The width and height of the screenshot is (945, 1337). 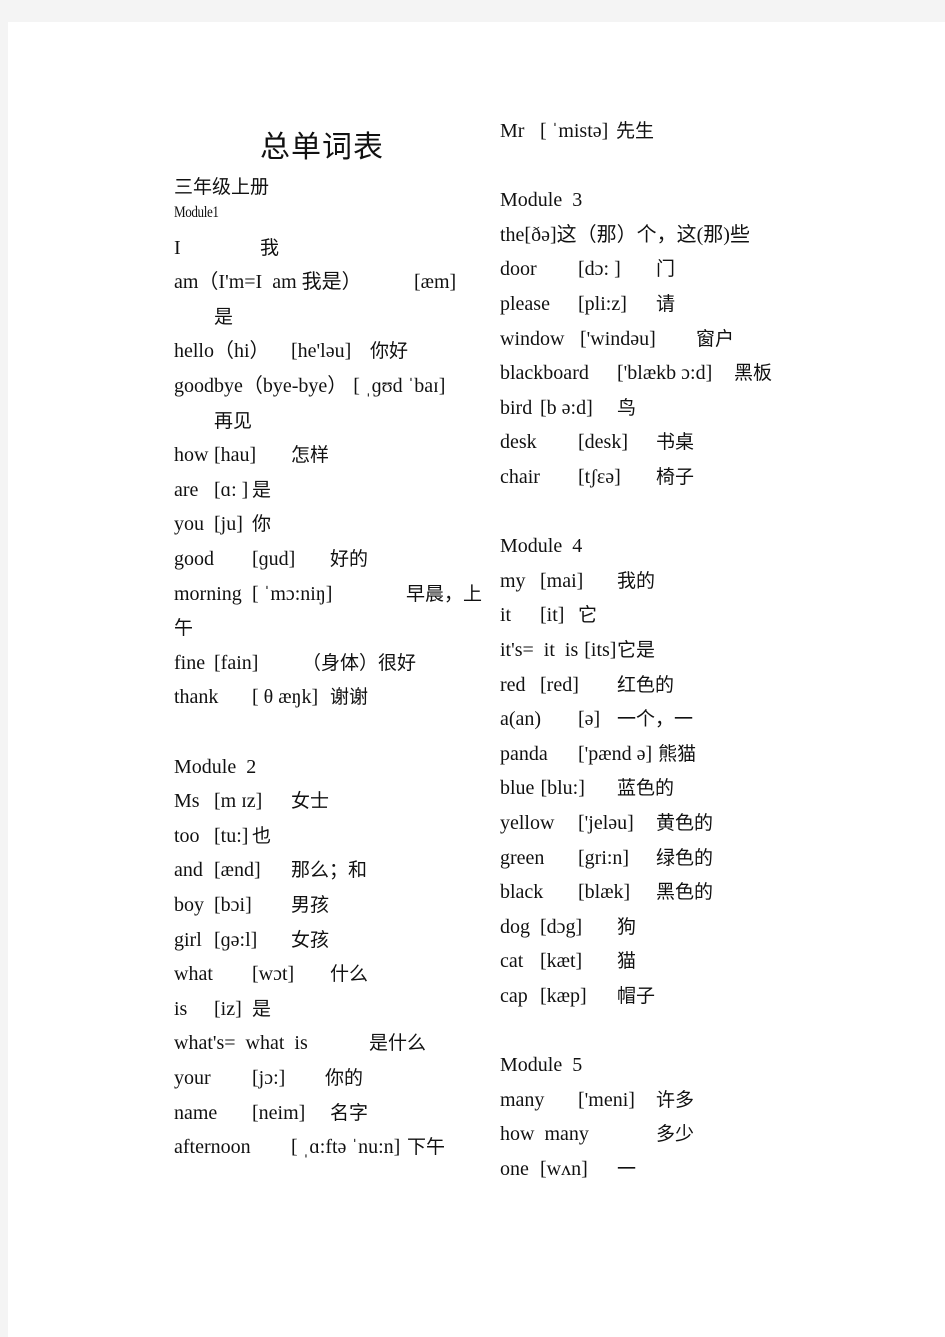 I want to click on module-label: Module 3, so click(x=541, y=200).